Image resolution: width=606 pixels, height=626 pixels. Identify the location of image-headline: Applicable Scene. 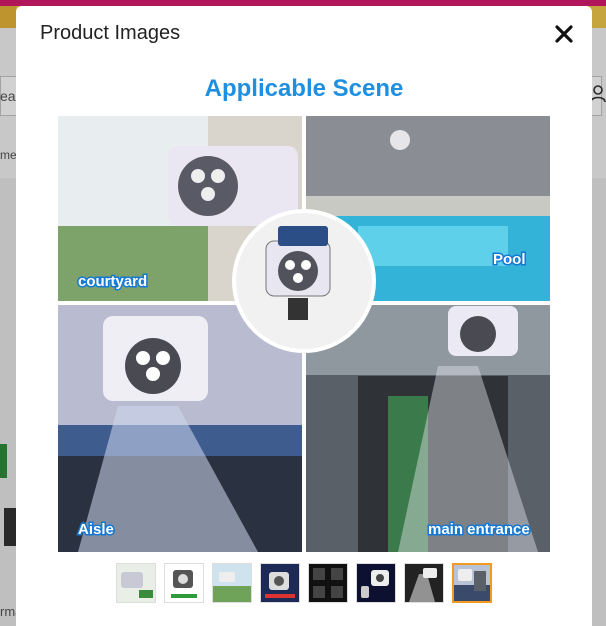
(304, 89).